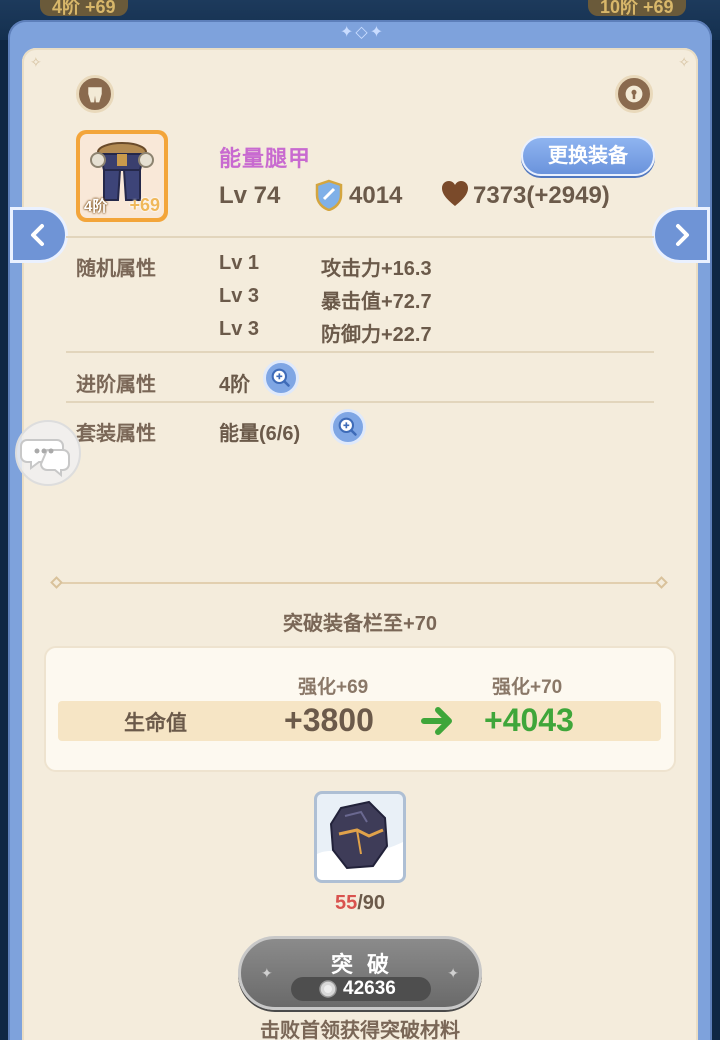  I want to click on advance-attrs-label: 进阶属性, so click(116, 385).